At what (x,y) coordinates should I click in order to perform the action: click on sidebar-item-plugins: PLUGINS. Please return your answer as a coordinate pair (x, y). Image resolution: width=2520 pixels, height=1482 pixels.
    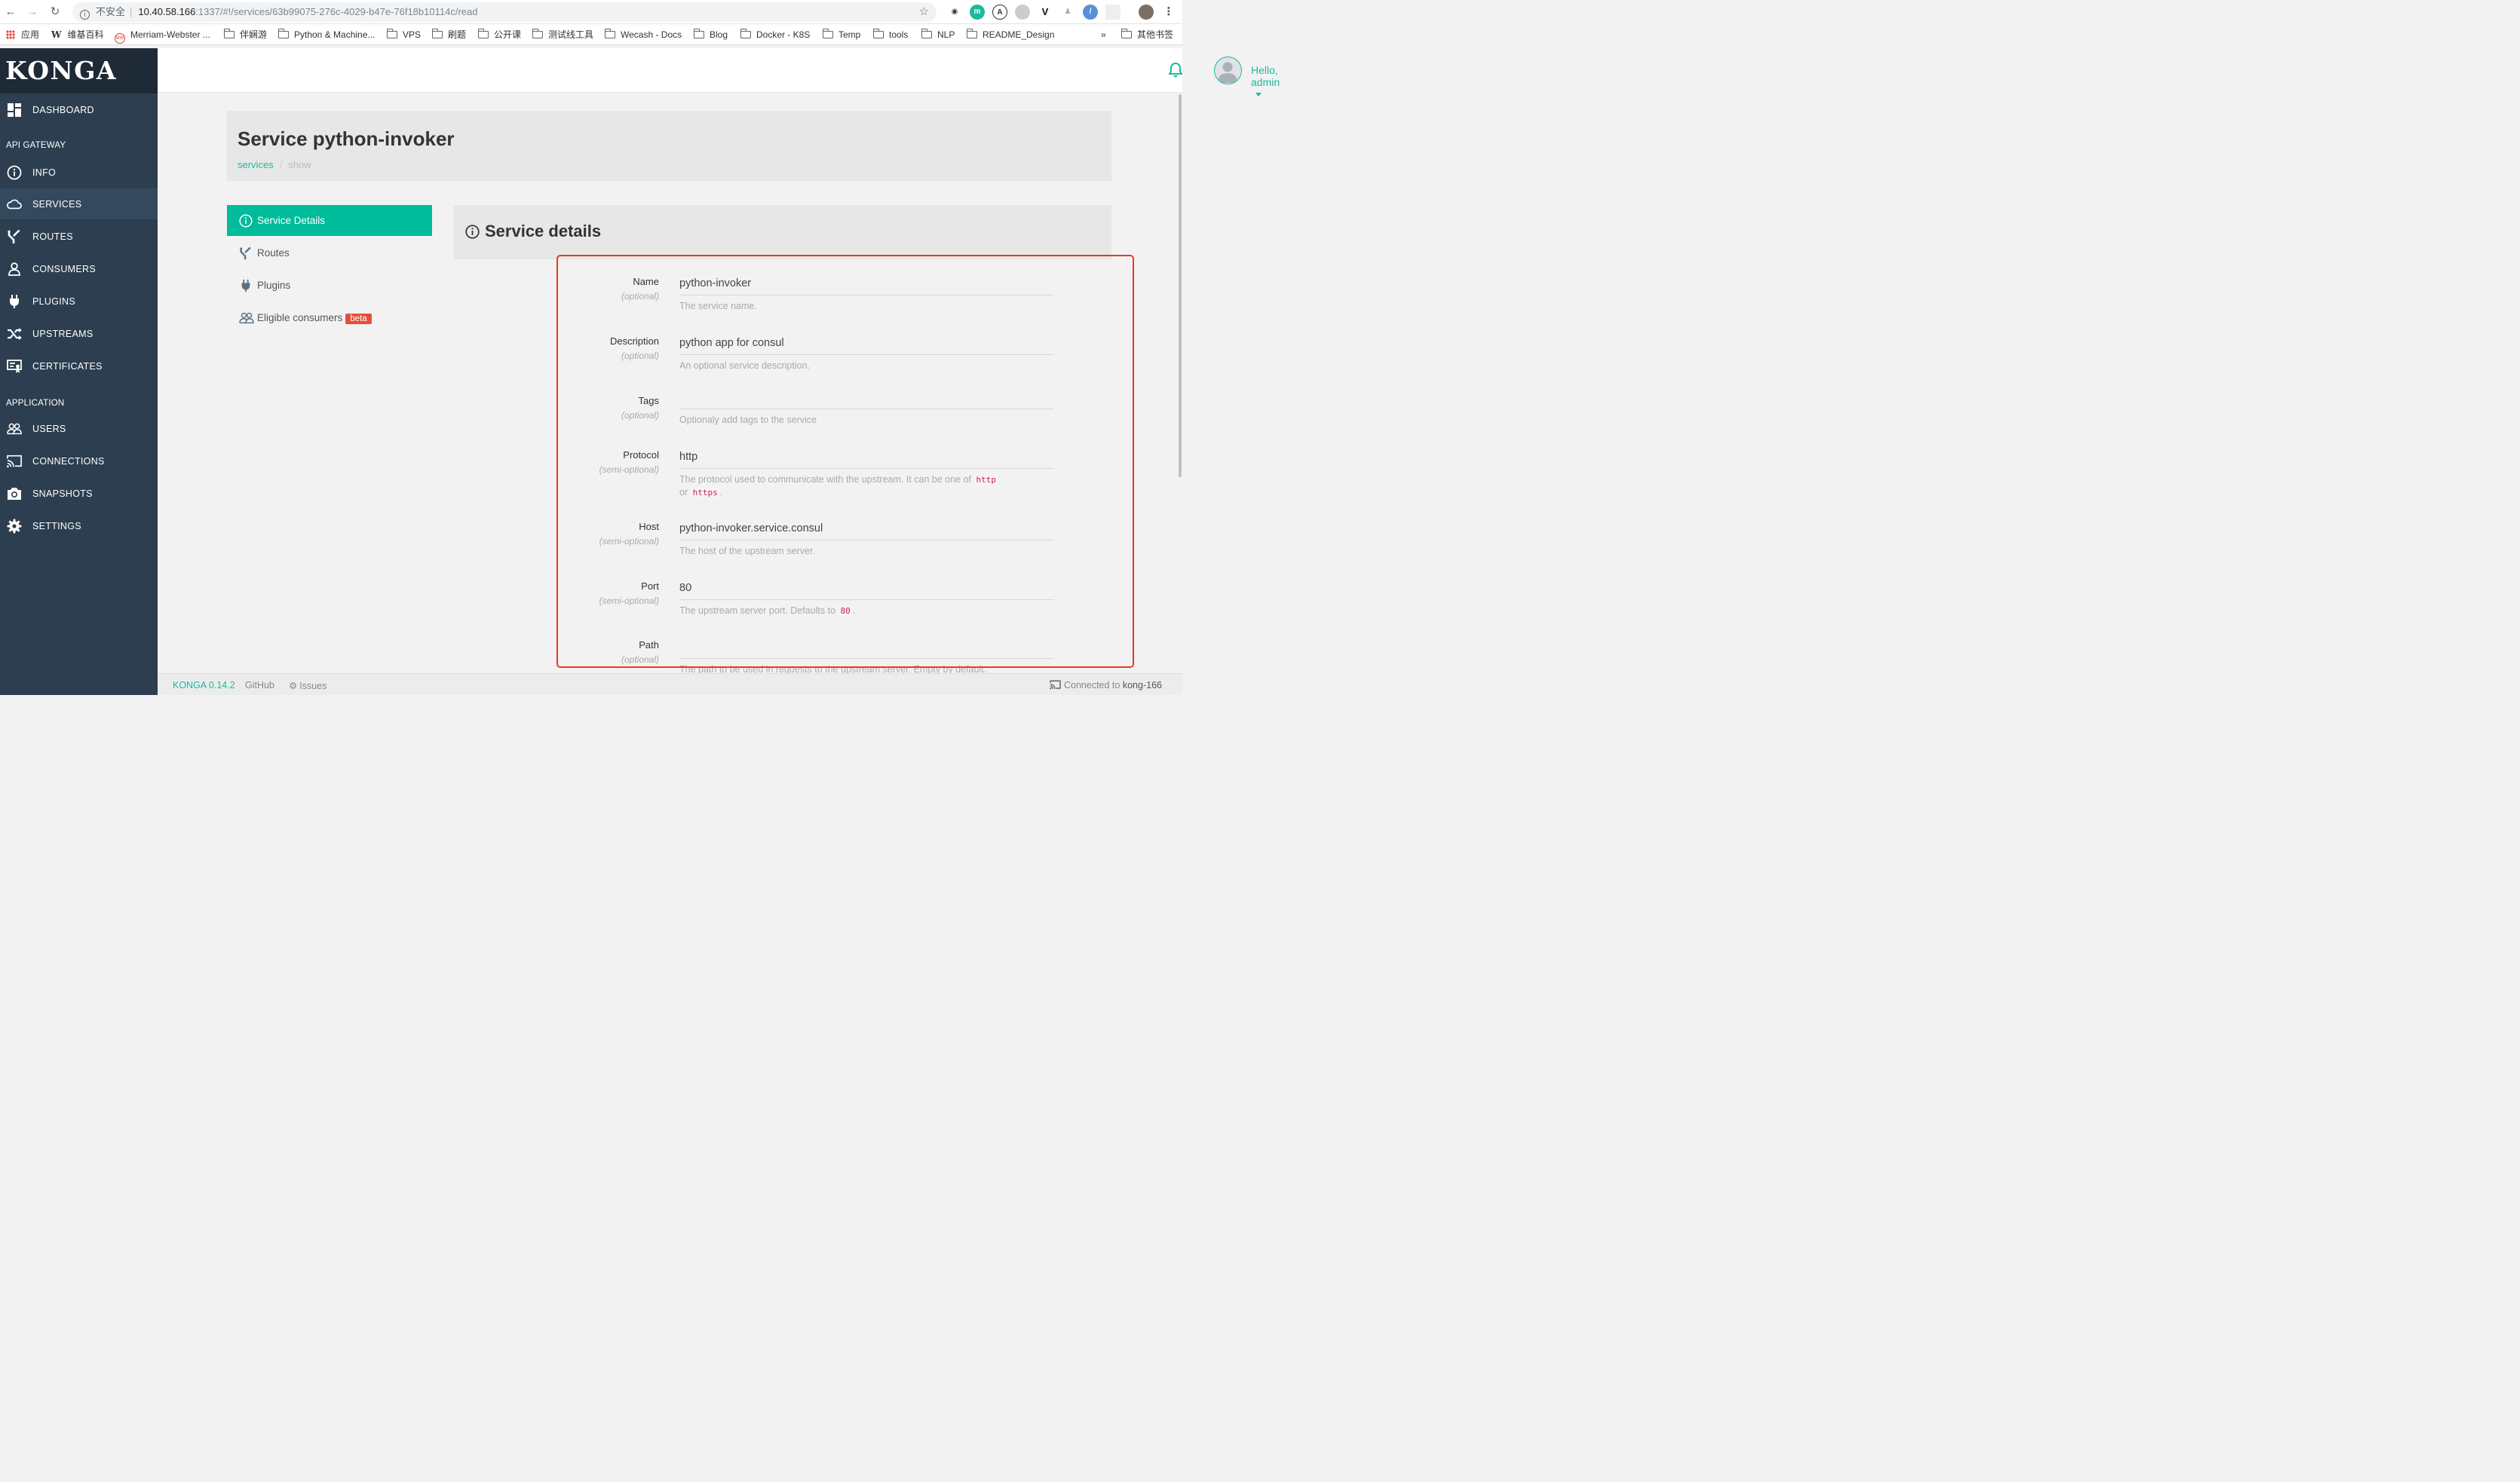
    Looking at the image, I should click on (79, 301).